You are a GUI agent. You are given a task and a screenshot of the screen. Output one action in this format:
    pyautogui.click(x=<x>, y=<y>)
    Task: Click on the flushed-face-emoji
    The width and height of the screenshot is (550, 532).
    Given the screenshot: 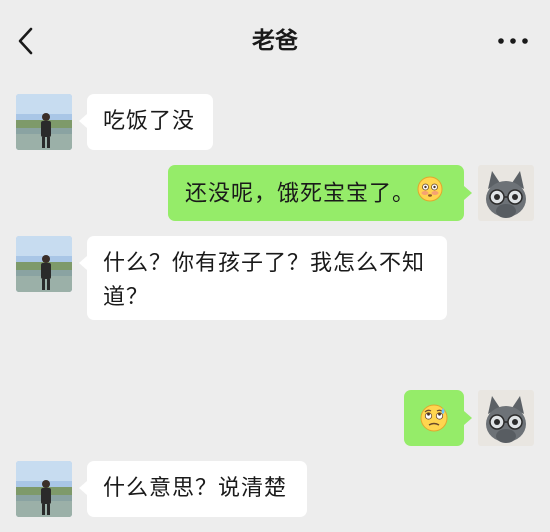 What is the action you would take?
    pyautogui.click(x=430, y=194)
    